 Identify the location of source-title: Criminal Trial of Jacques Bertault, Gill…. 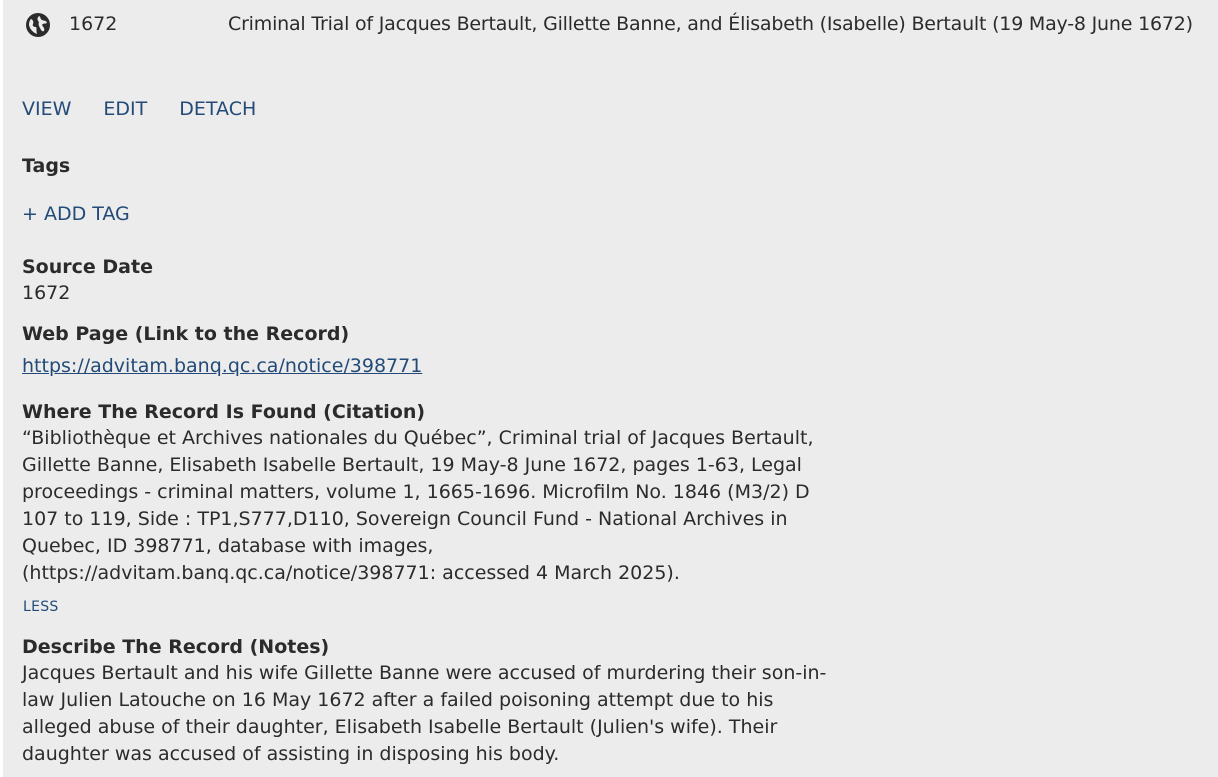
(710, 24).